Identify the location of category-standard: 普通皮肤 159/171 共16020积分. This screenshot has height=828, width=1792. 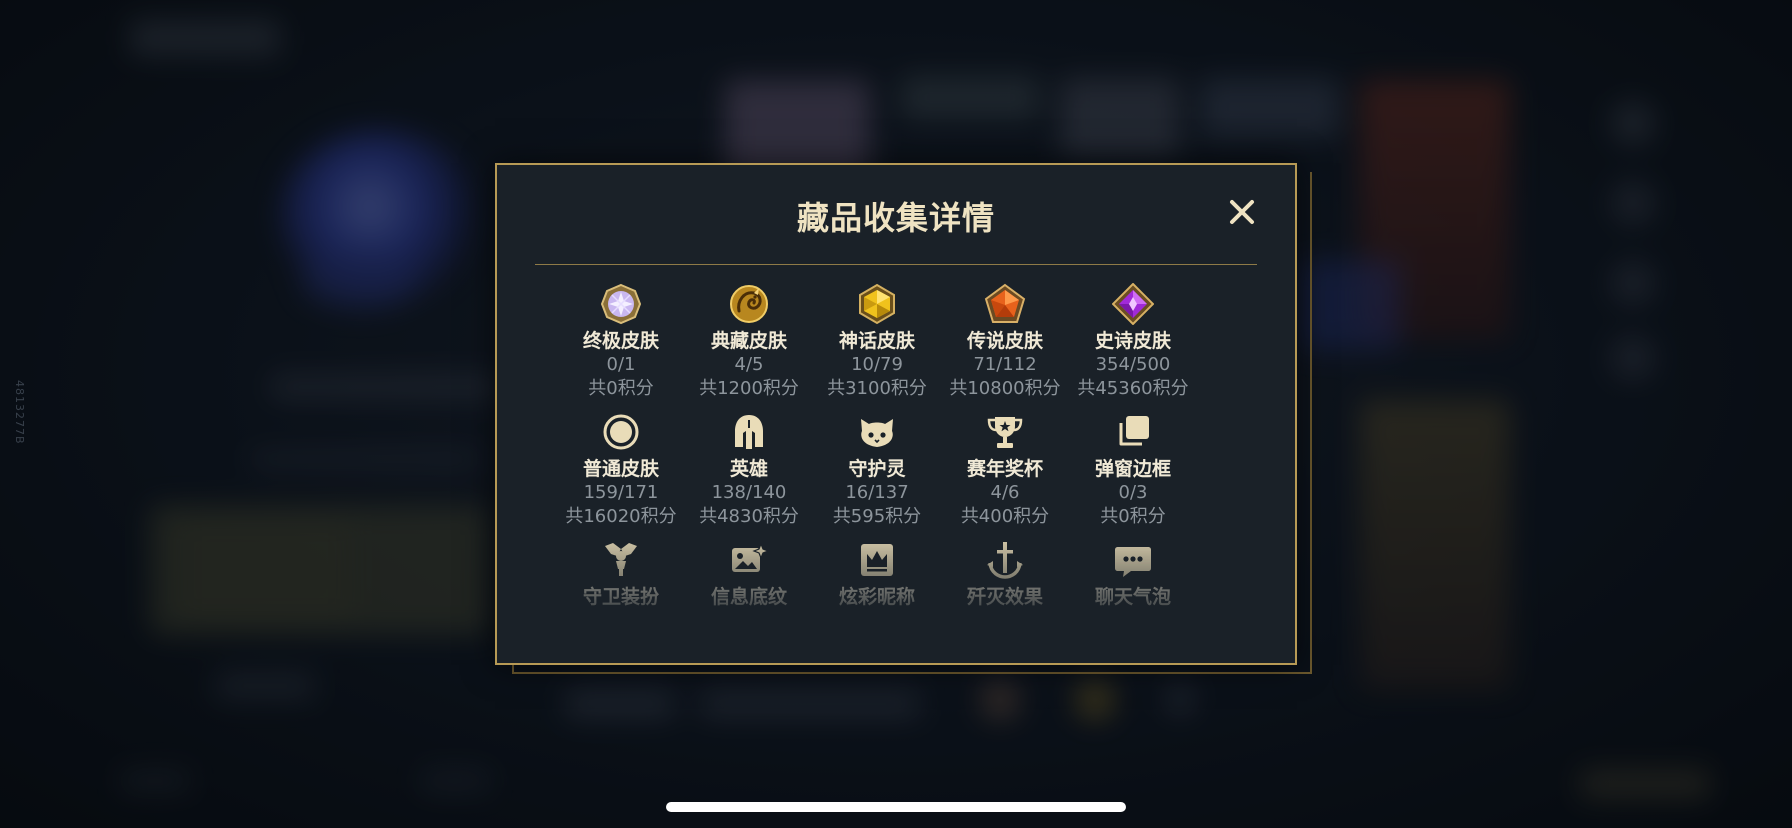
(621, 475).